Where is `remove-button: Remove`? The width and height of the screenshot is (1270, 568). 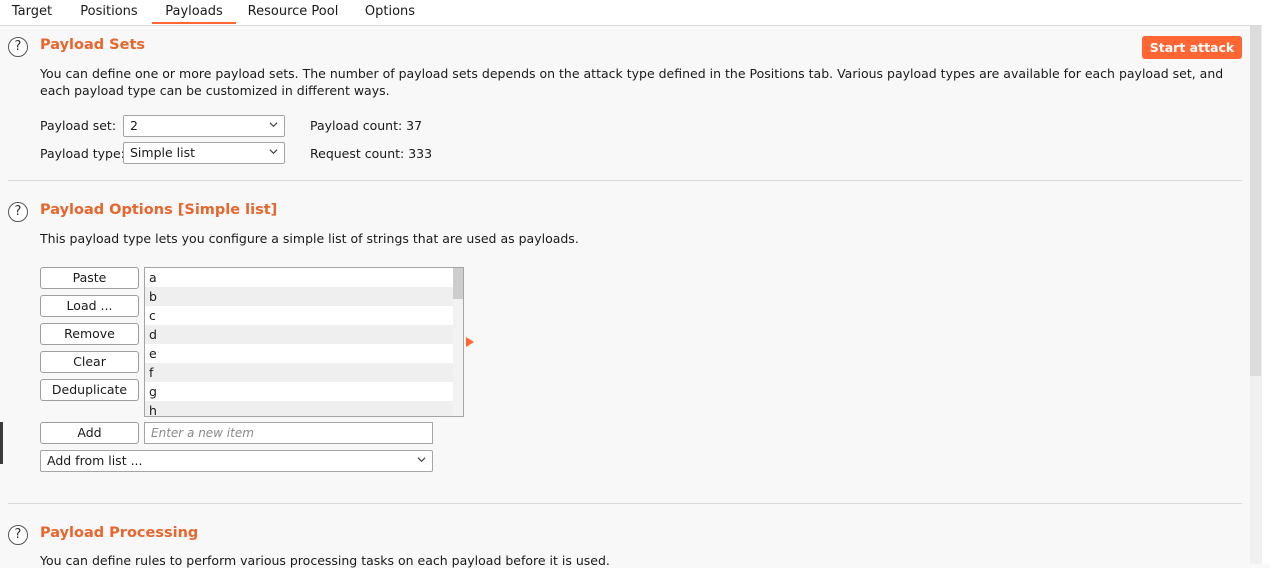
remove-button: Remove is located at coordinates (89, 334).